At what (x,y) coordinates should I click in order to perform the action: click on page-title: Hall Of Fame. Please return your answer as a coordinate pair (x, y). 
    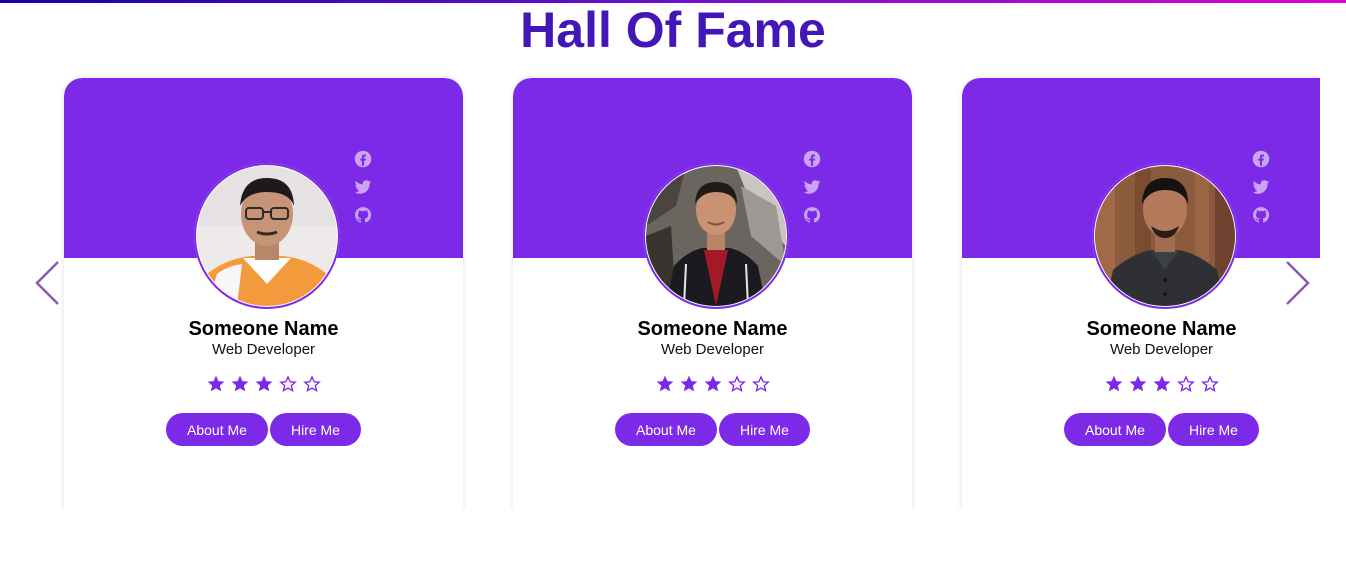
    Looking at the image, I should click on (673, 30).